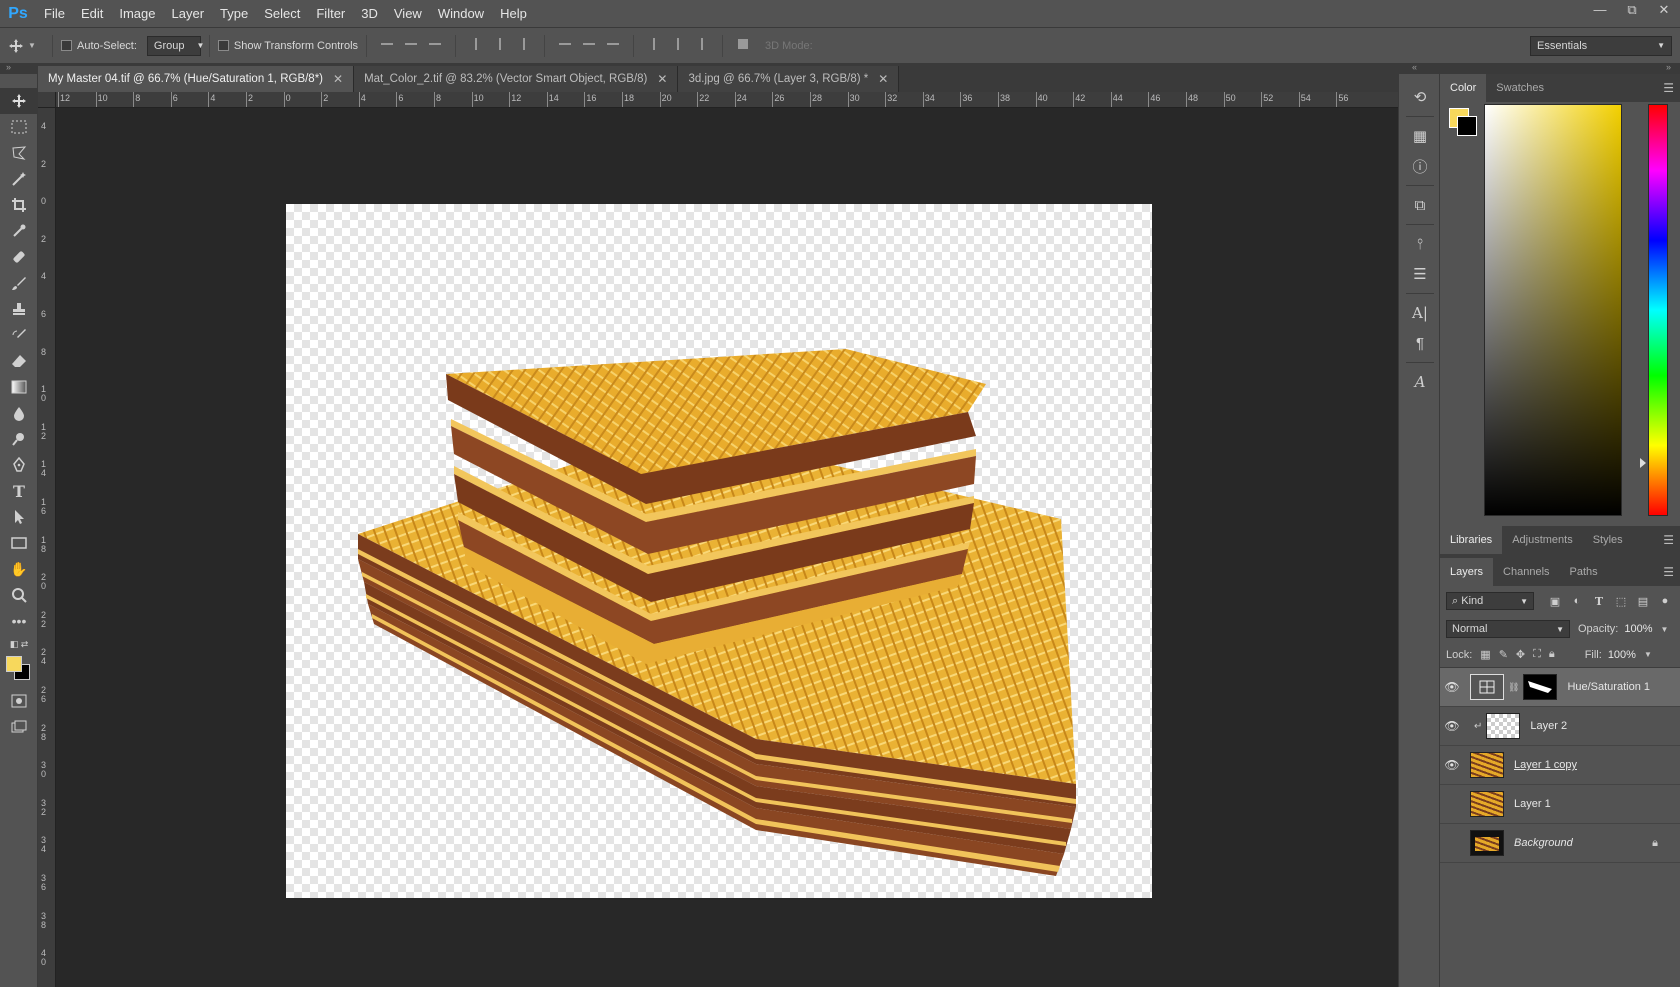 Image resolution: width=1680 pixels, height=987 pixels. Describe the element at coordinates (1542, 540) in the screenshot. I see `tab-adjustments: Adjustments` at that location.